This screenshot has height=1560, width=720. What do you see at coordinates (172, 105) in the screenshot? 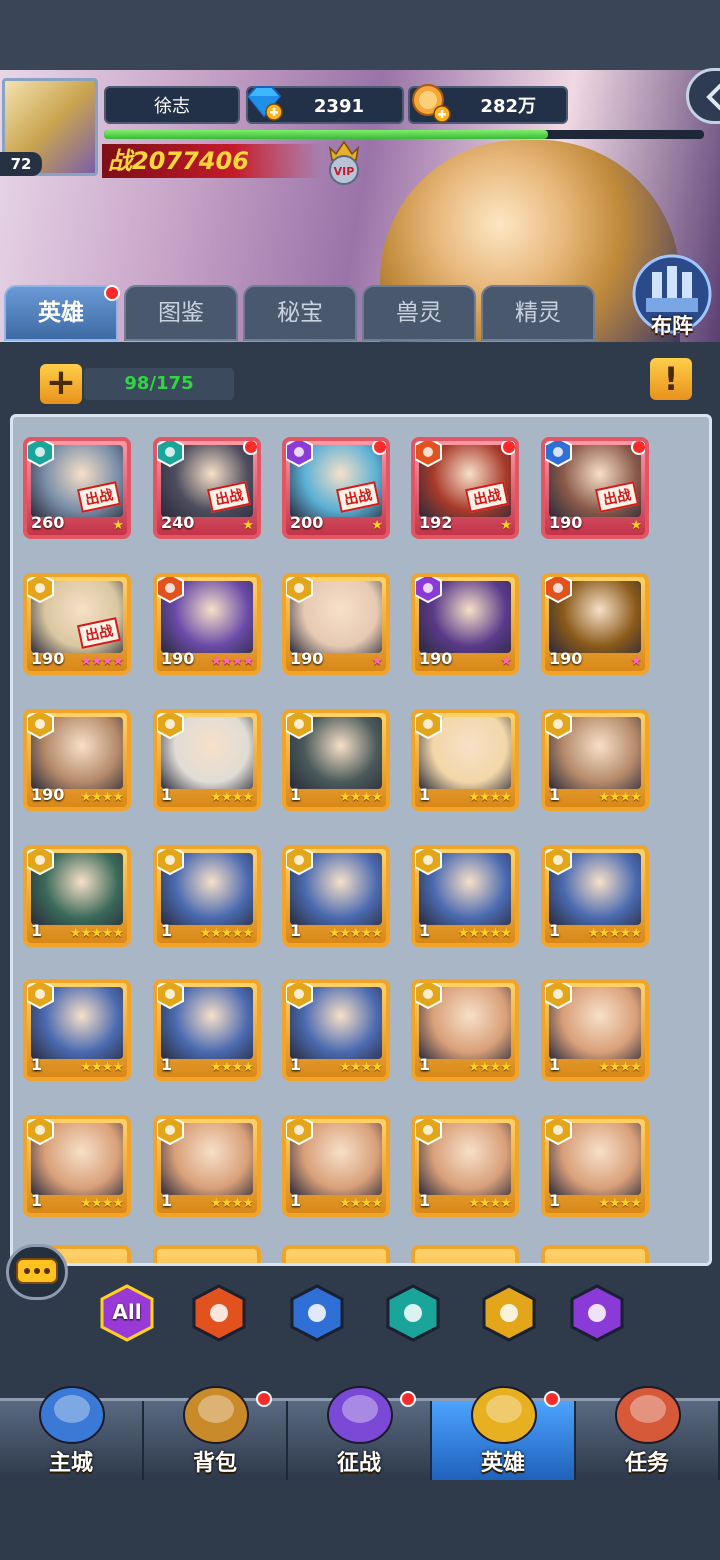
I see `player-name: 徐志` at bounding box center [172, 105].